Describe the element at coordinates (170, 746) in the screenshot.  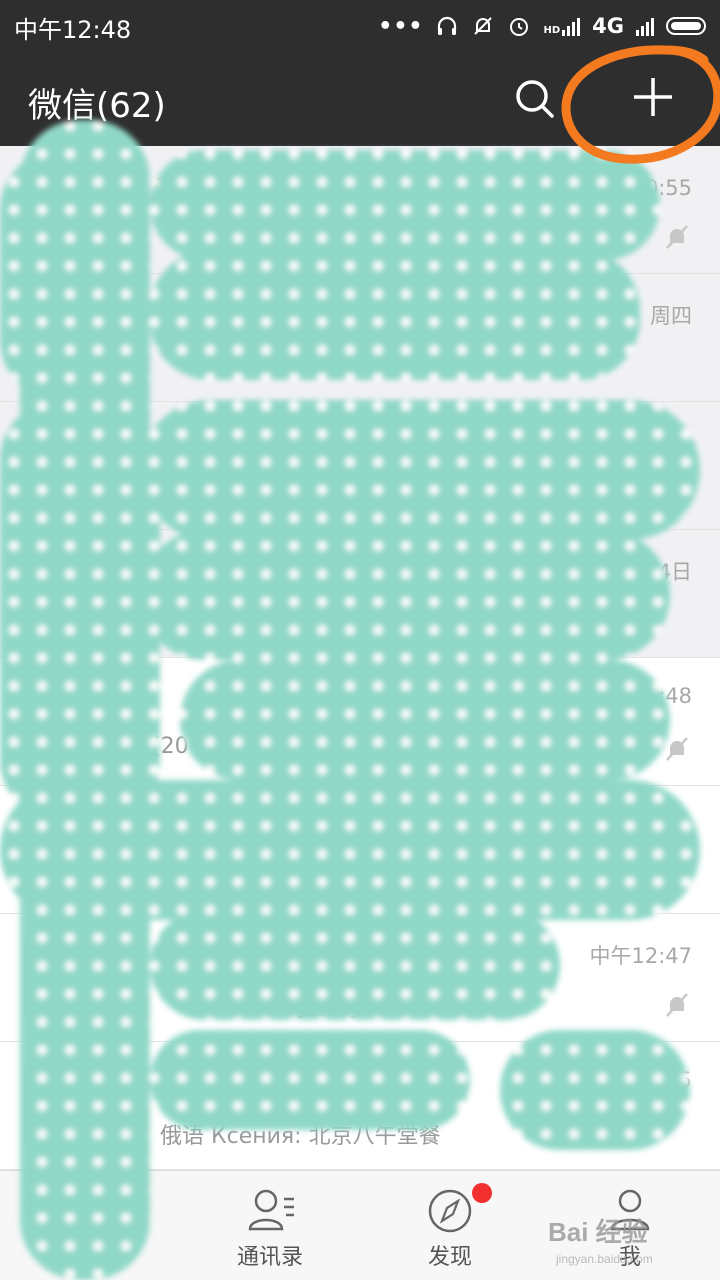
I see `chat-preview: [20` at that location.